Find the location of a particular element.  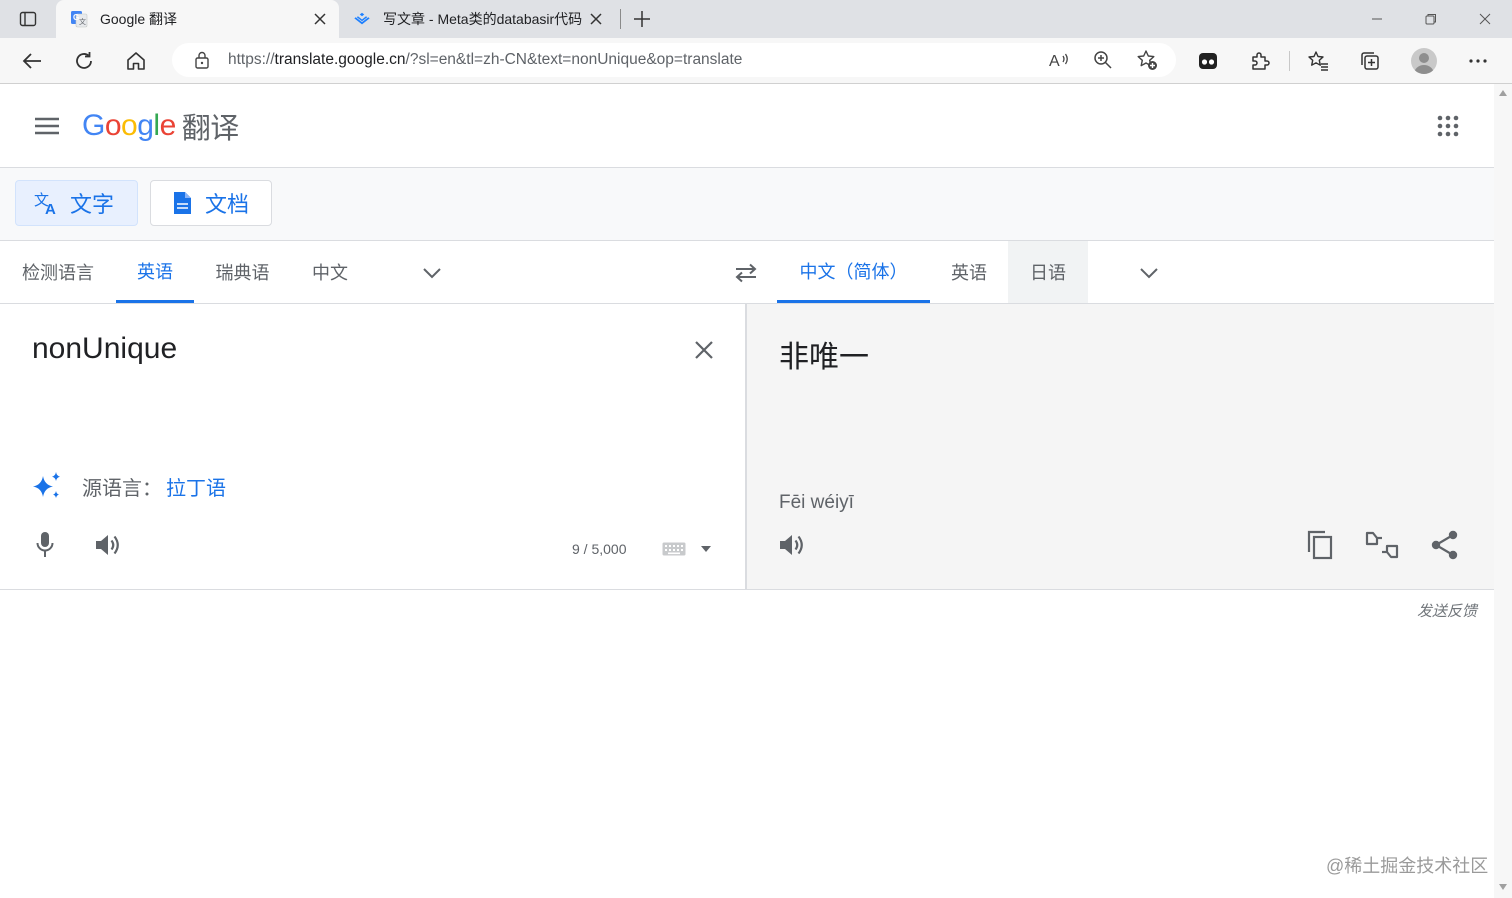

send-feedback-link: 发送反馈 is located at coordinates (1428, 610).